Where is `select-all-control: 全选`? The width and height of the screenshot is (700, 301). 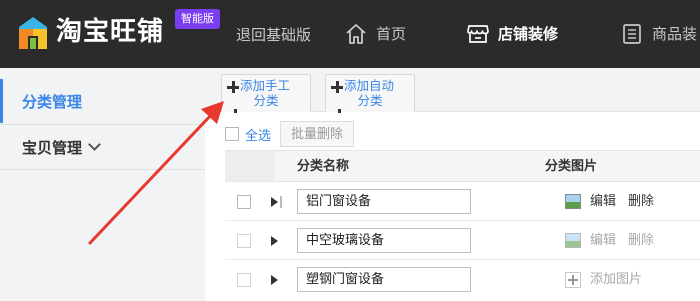 select-all-control: 全选 is located at coordinates (248, 134).